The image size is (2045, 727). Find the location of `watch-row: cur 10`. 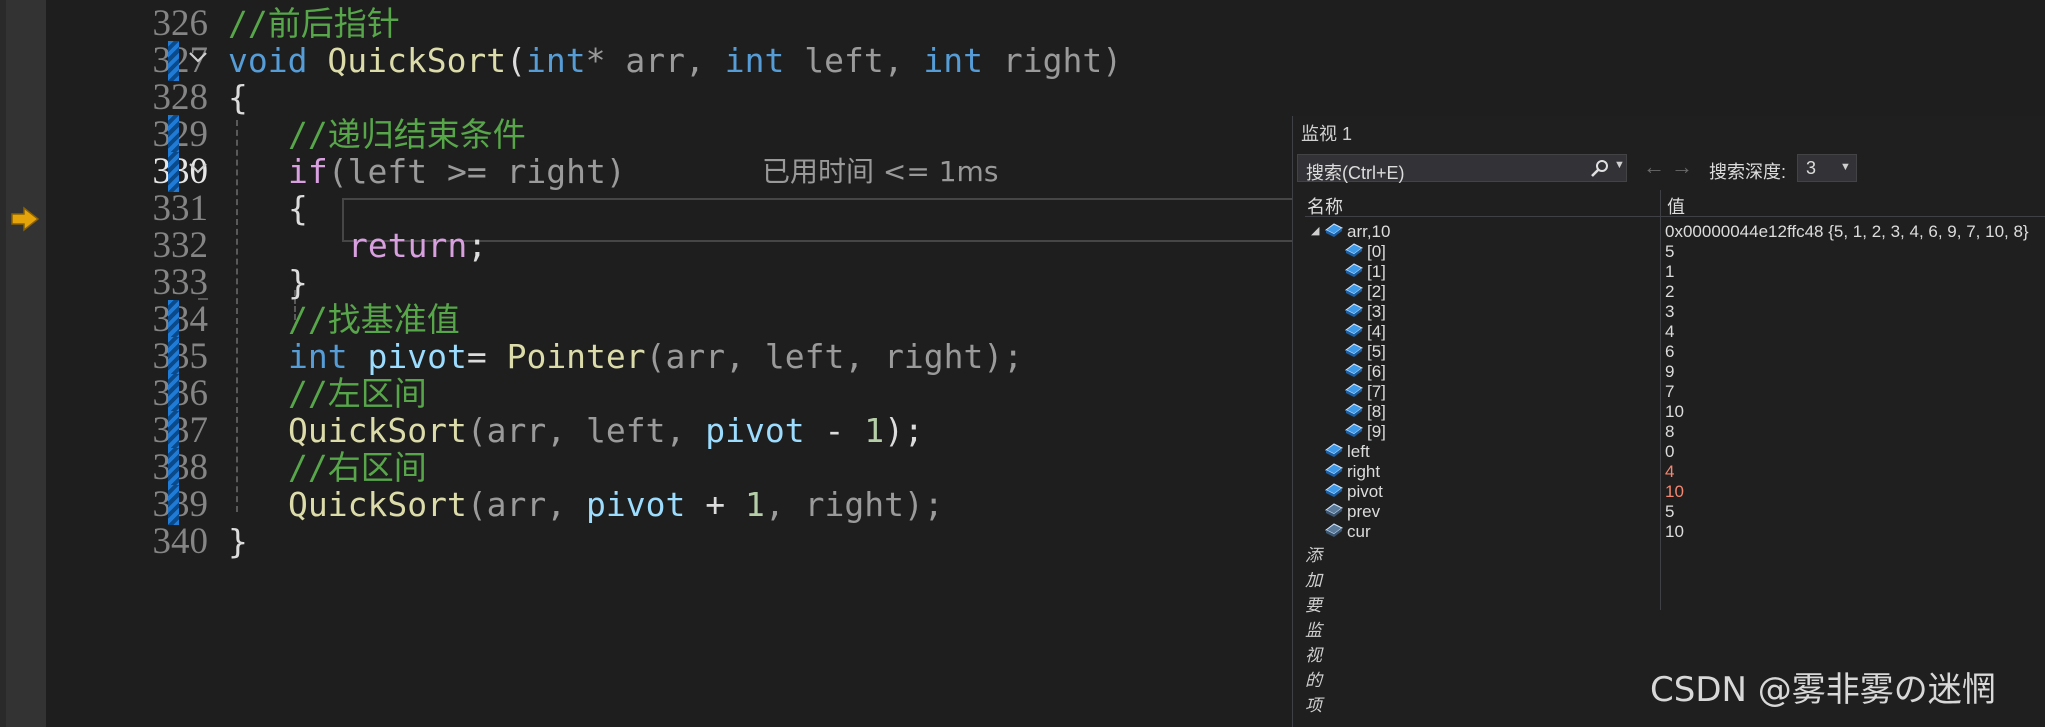

watch-row: cur 10 is located at coordinates (1675, 531).